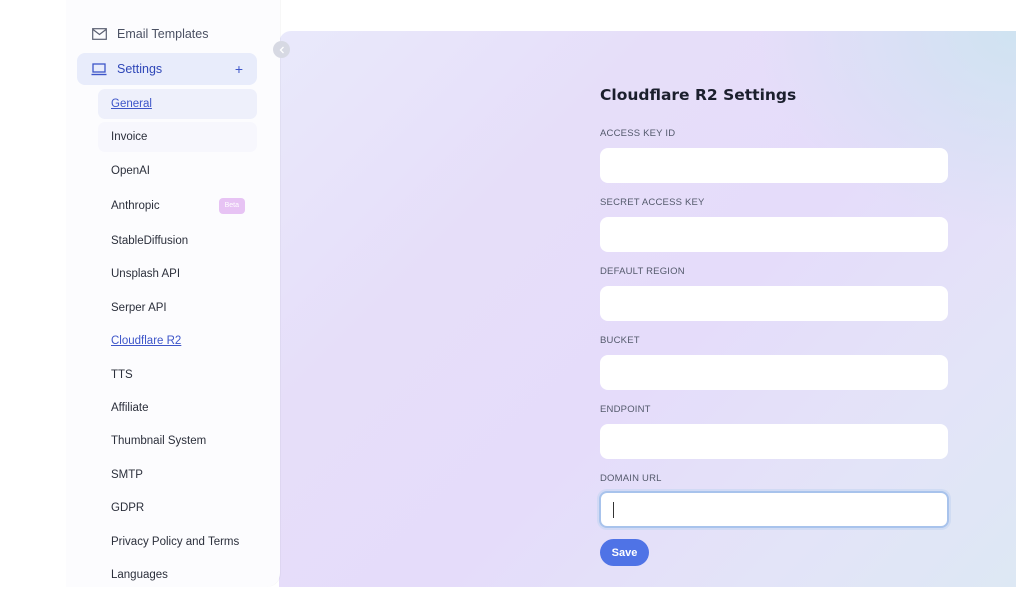  Describe the element at coordinates (167, 69) in the screenshot. I see `sidebar-item-settings: Settings +` at that location.